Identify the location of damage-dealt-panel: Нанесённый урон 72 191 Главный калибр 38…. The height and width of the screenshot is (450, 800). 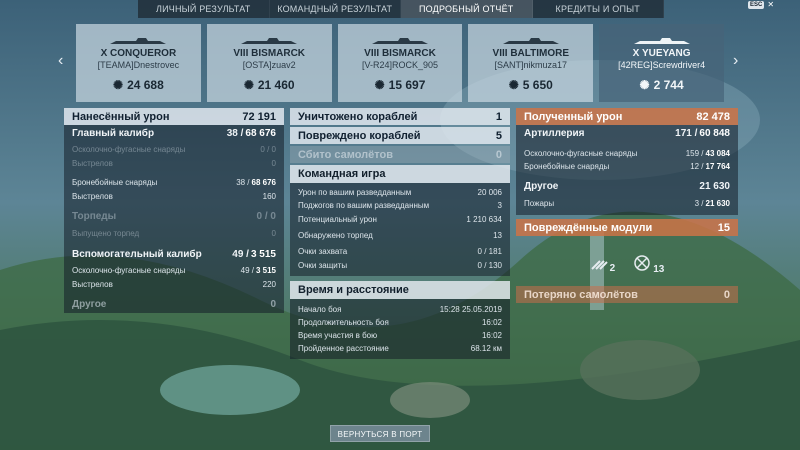
(174, 210).